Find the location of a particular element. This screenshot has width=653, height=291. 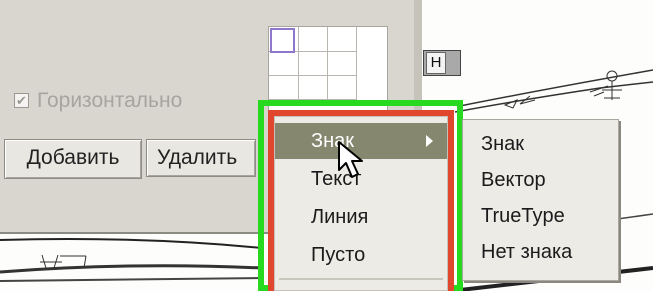

submenu-item-sign: Знак is located at coordinates (540, 144).